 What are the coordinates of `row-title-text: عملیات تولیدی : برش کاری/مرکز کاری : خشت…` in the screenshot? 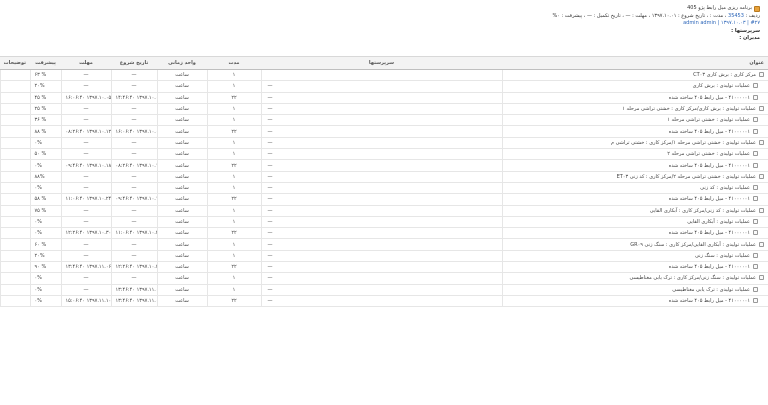 It's located at (689, 109).